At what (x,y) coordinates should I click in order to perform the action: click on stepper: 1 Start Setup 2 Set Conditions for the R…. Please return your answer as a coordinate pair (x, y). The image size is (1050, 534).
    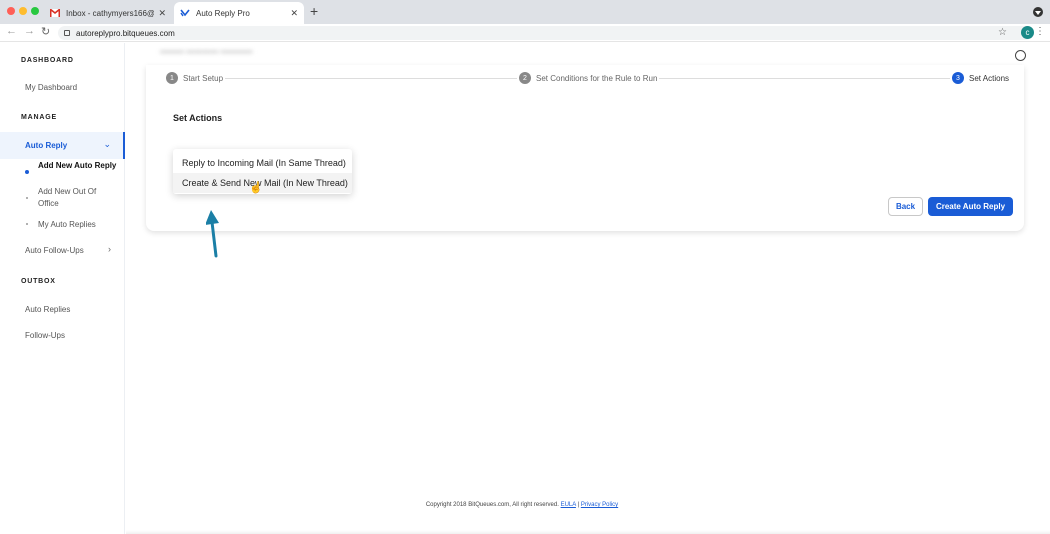
    Looking at the image, I should click on (588, 78).